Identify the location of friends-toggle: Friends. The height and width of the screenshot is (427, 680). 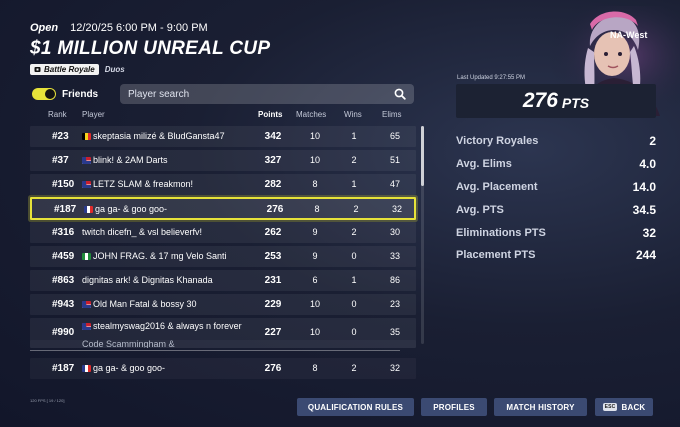
(65, 94).